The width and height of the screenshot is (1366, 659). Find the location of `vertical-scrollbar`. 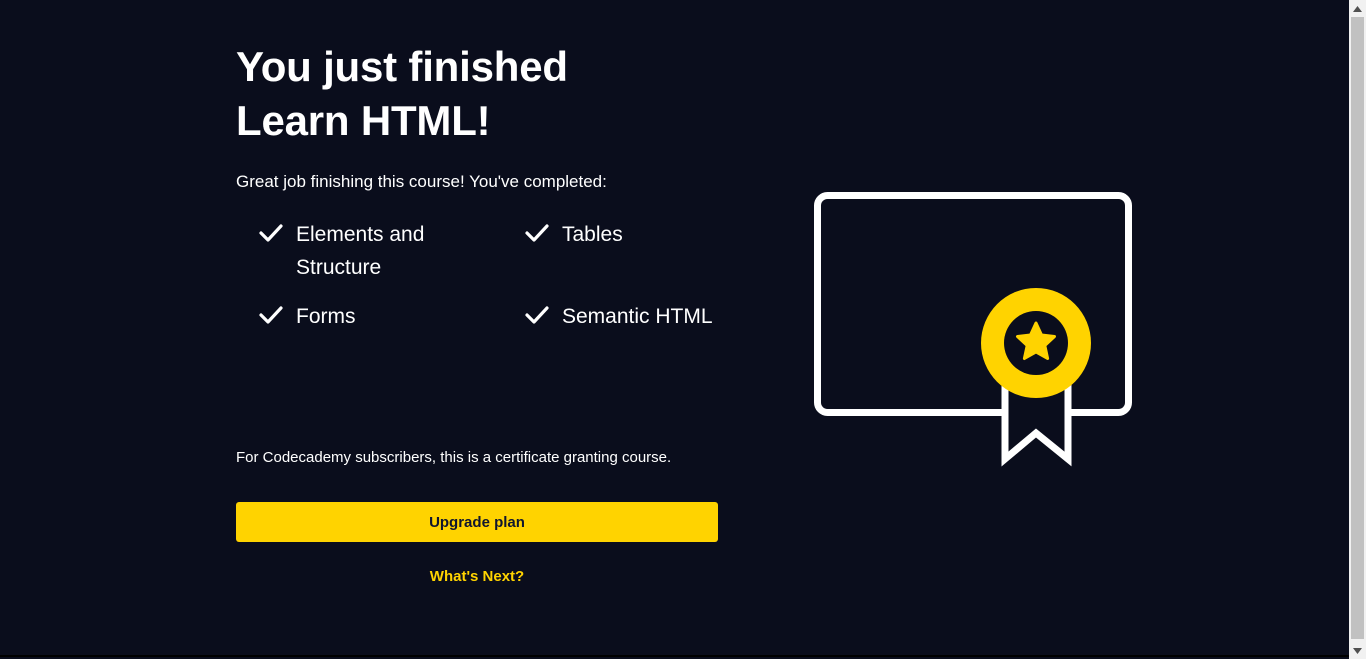

vertical-scrollbar is located at coordinates (1357, 329).